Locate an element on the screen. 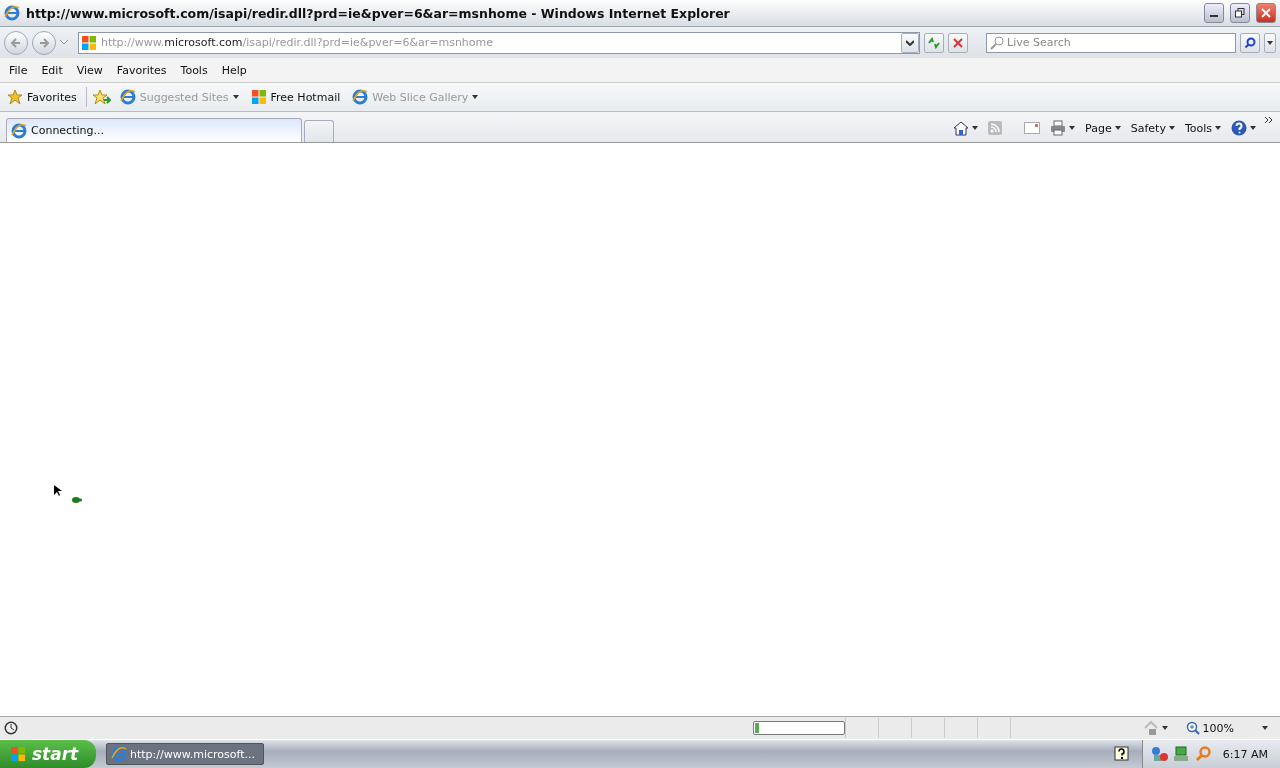  stop-icon is located at coordinates (958, 42).